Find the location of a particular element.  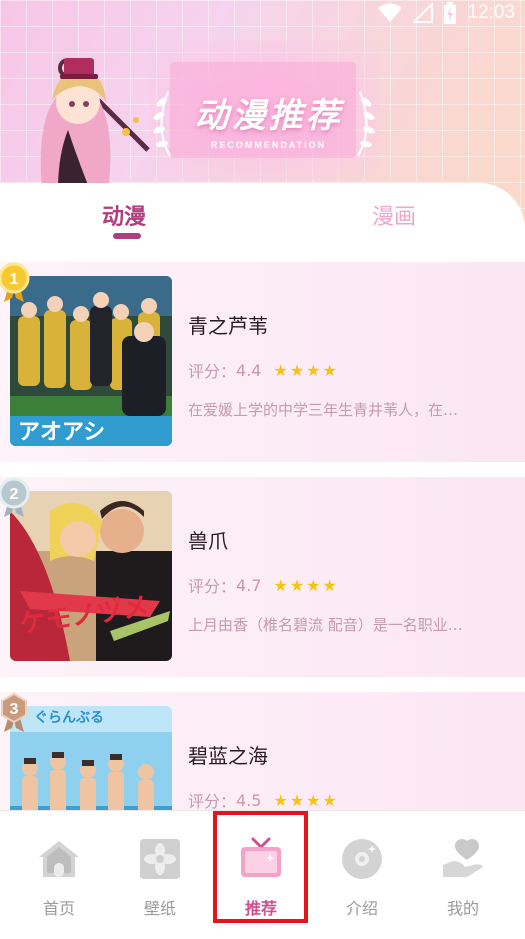

home-icon is located at coordinates (59, 859).